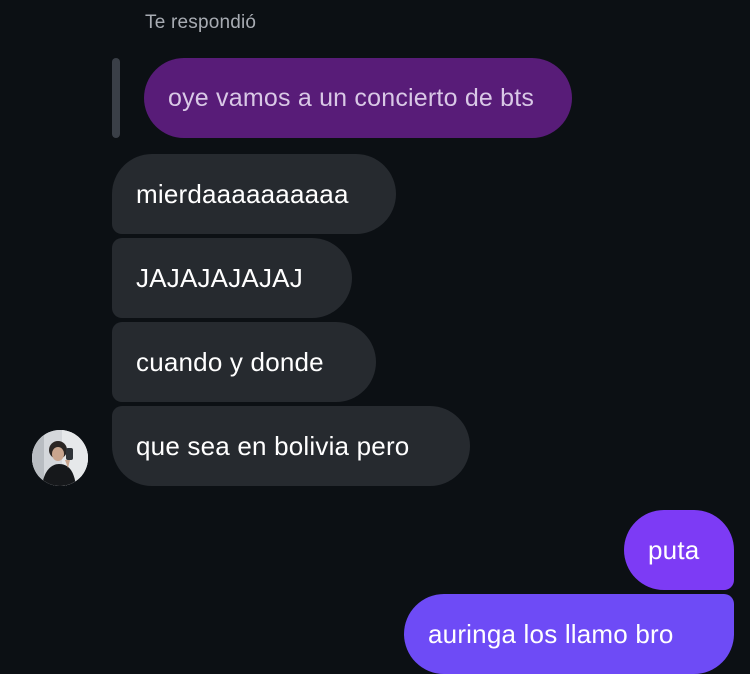  I want to click on sent-message-bubble: auringa los llamo bro, so click(569, 634).